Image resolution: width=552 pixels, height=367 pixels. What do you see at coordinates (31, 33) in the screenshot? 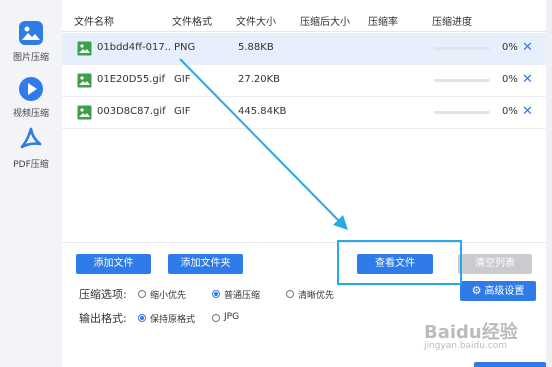
I see `image-compress-icon` at bounding box center [31, 33].